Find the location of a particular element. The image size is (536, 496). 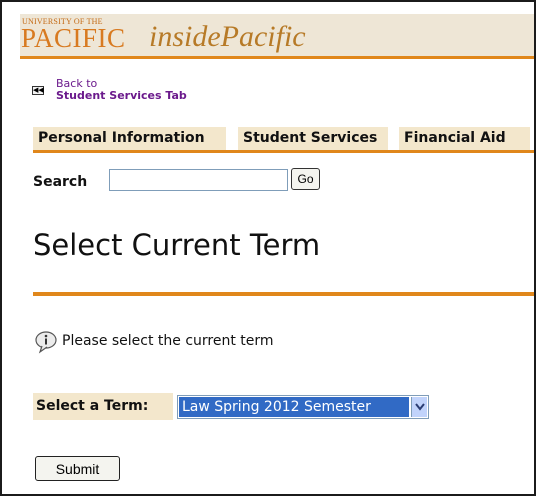

title-divider is located at coordinates (283, 294).